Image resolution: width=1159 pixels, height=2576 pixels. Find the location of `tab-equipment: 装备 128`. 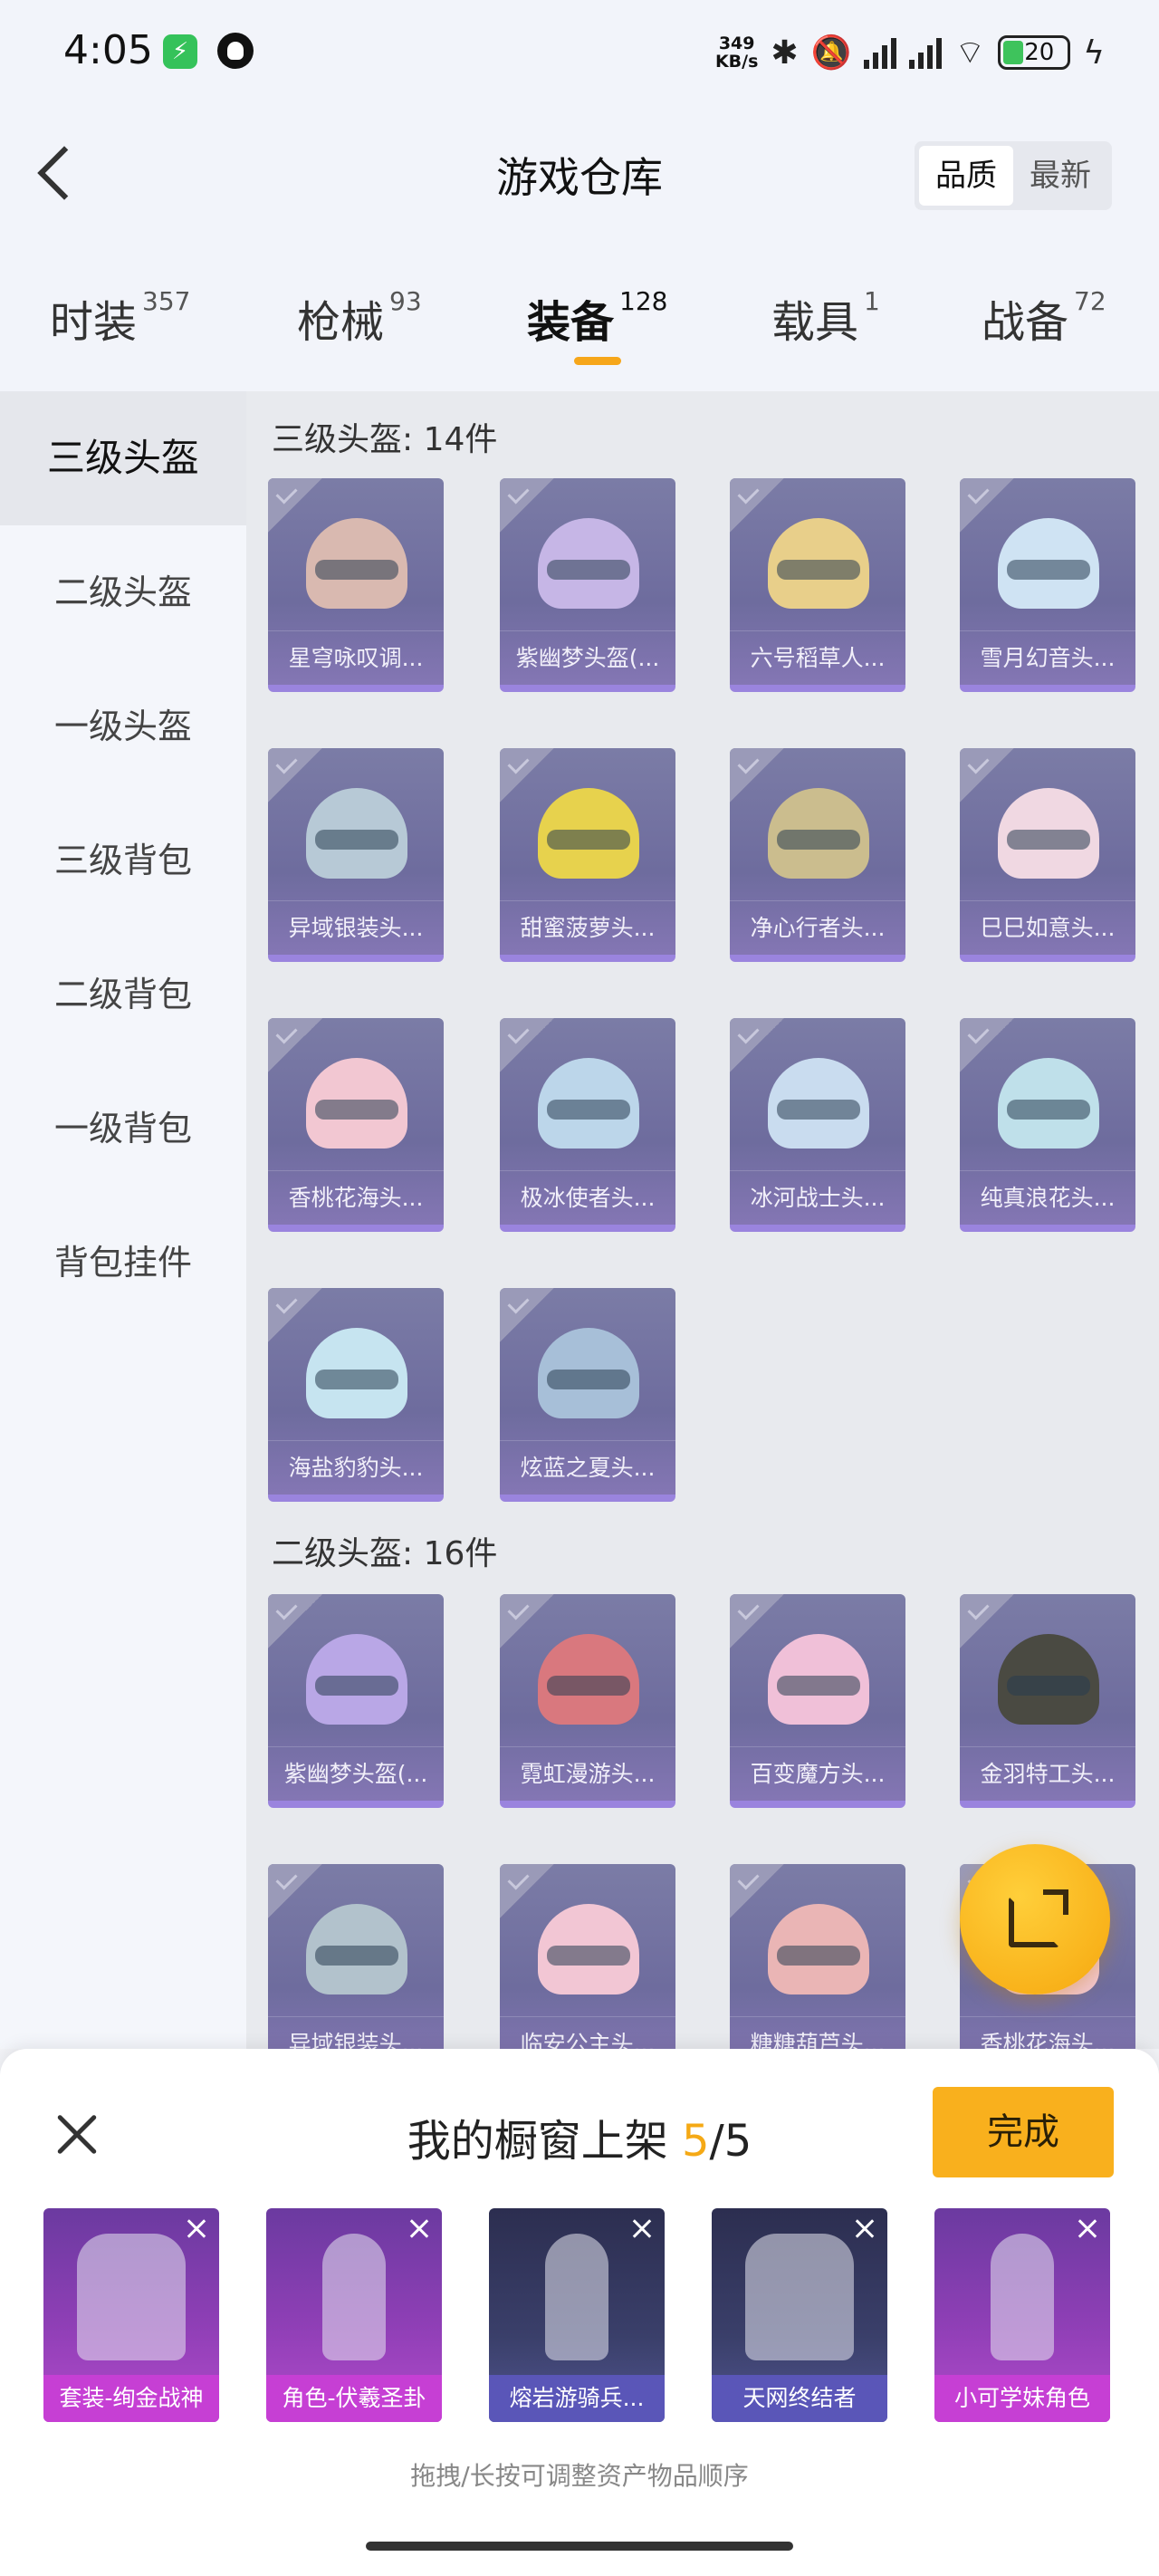

tab-equipment: 装备 128 is located at coordinates (597, 318).